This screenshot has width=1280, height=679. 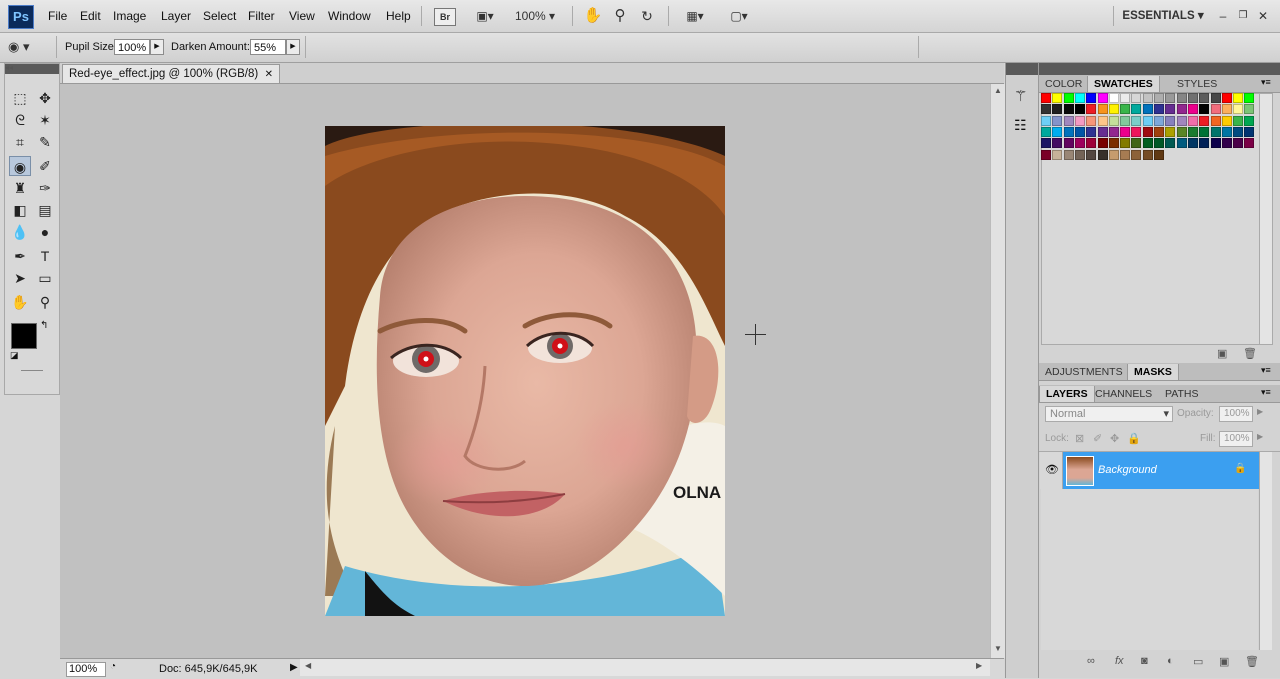 What do you see at coordinates (302, 16) in the screenshot?
I see `menu-view: View` at bounding box center [302, 16].